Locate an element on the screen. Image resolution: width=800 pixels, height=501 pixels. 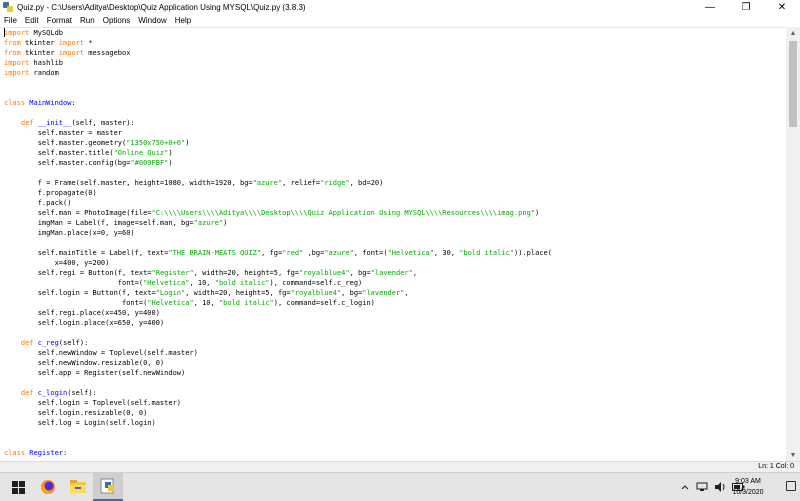
menu-format: Format is located at coordinates (59, 20).